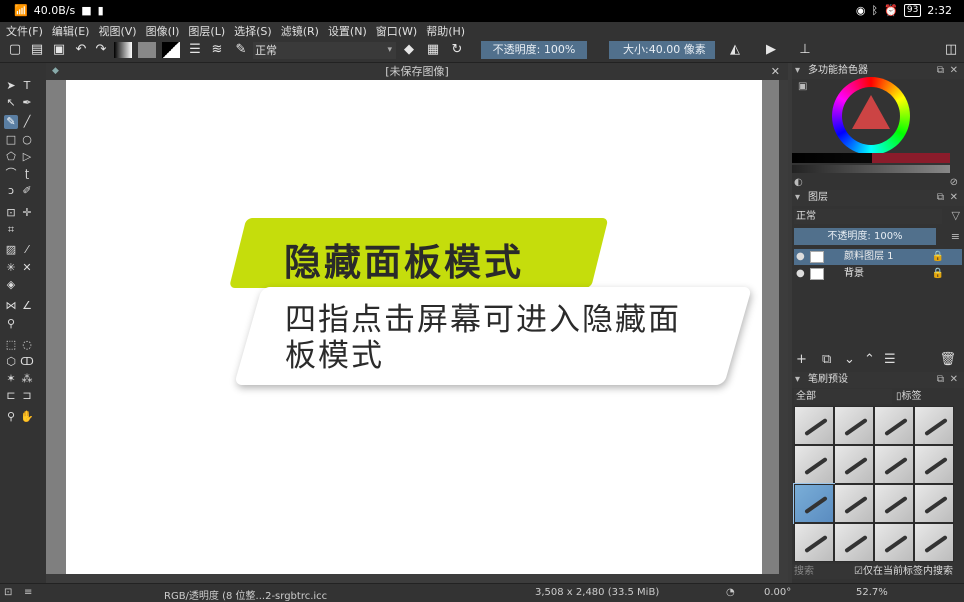  I want to click on edit-shapes-icon: ↖, so click(11, 103).